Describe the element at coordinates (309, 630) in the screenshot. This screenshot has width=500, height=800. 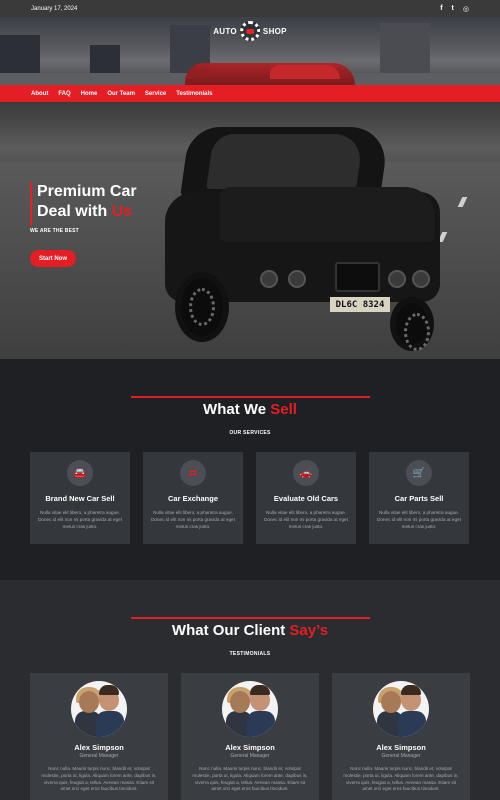
I see `testimonials-title-highlight: Say’s` at that location.